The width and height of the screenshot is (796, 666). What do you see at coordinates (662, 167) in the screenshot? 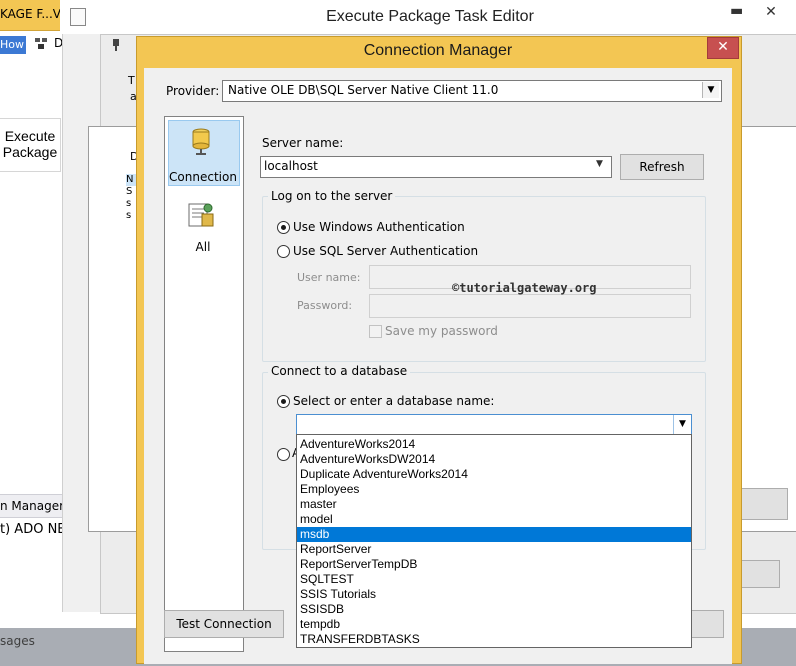
I see `refresh-button: Refresh` at bounding box center [662, 167].